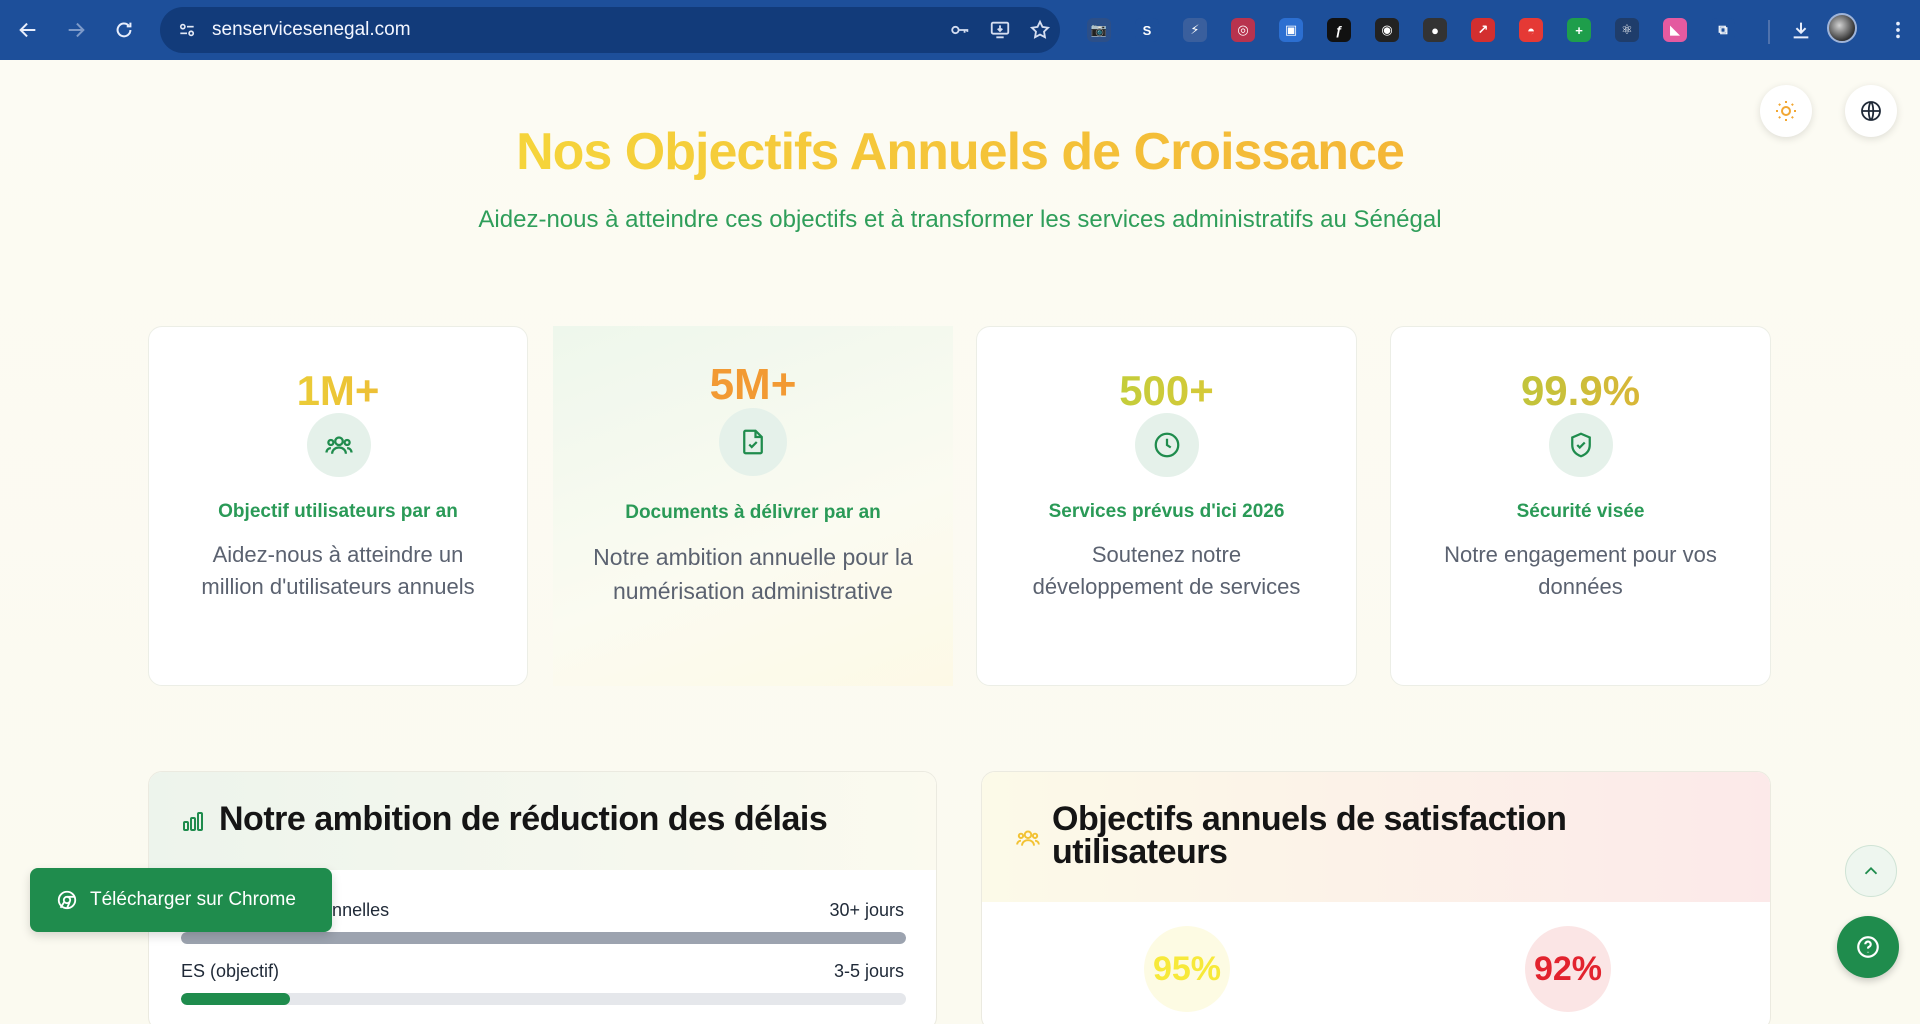  What do you see at coordinates (868, 971) in the screenshot?
I see `bar-value: 3-5 jours` at bounding box center [868, 971].